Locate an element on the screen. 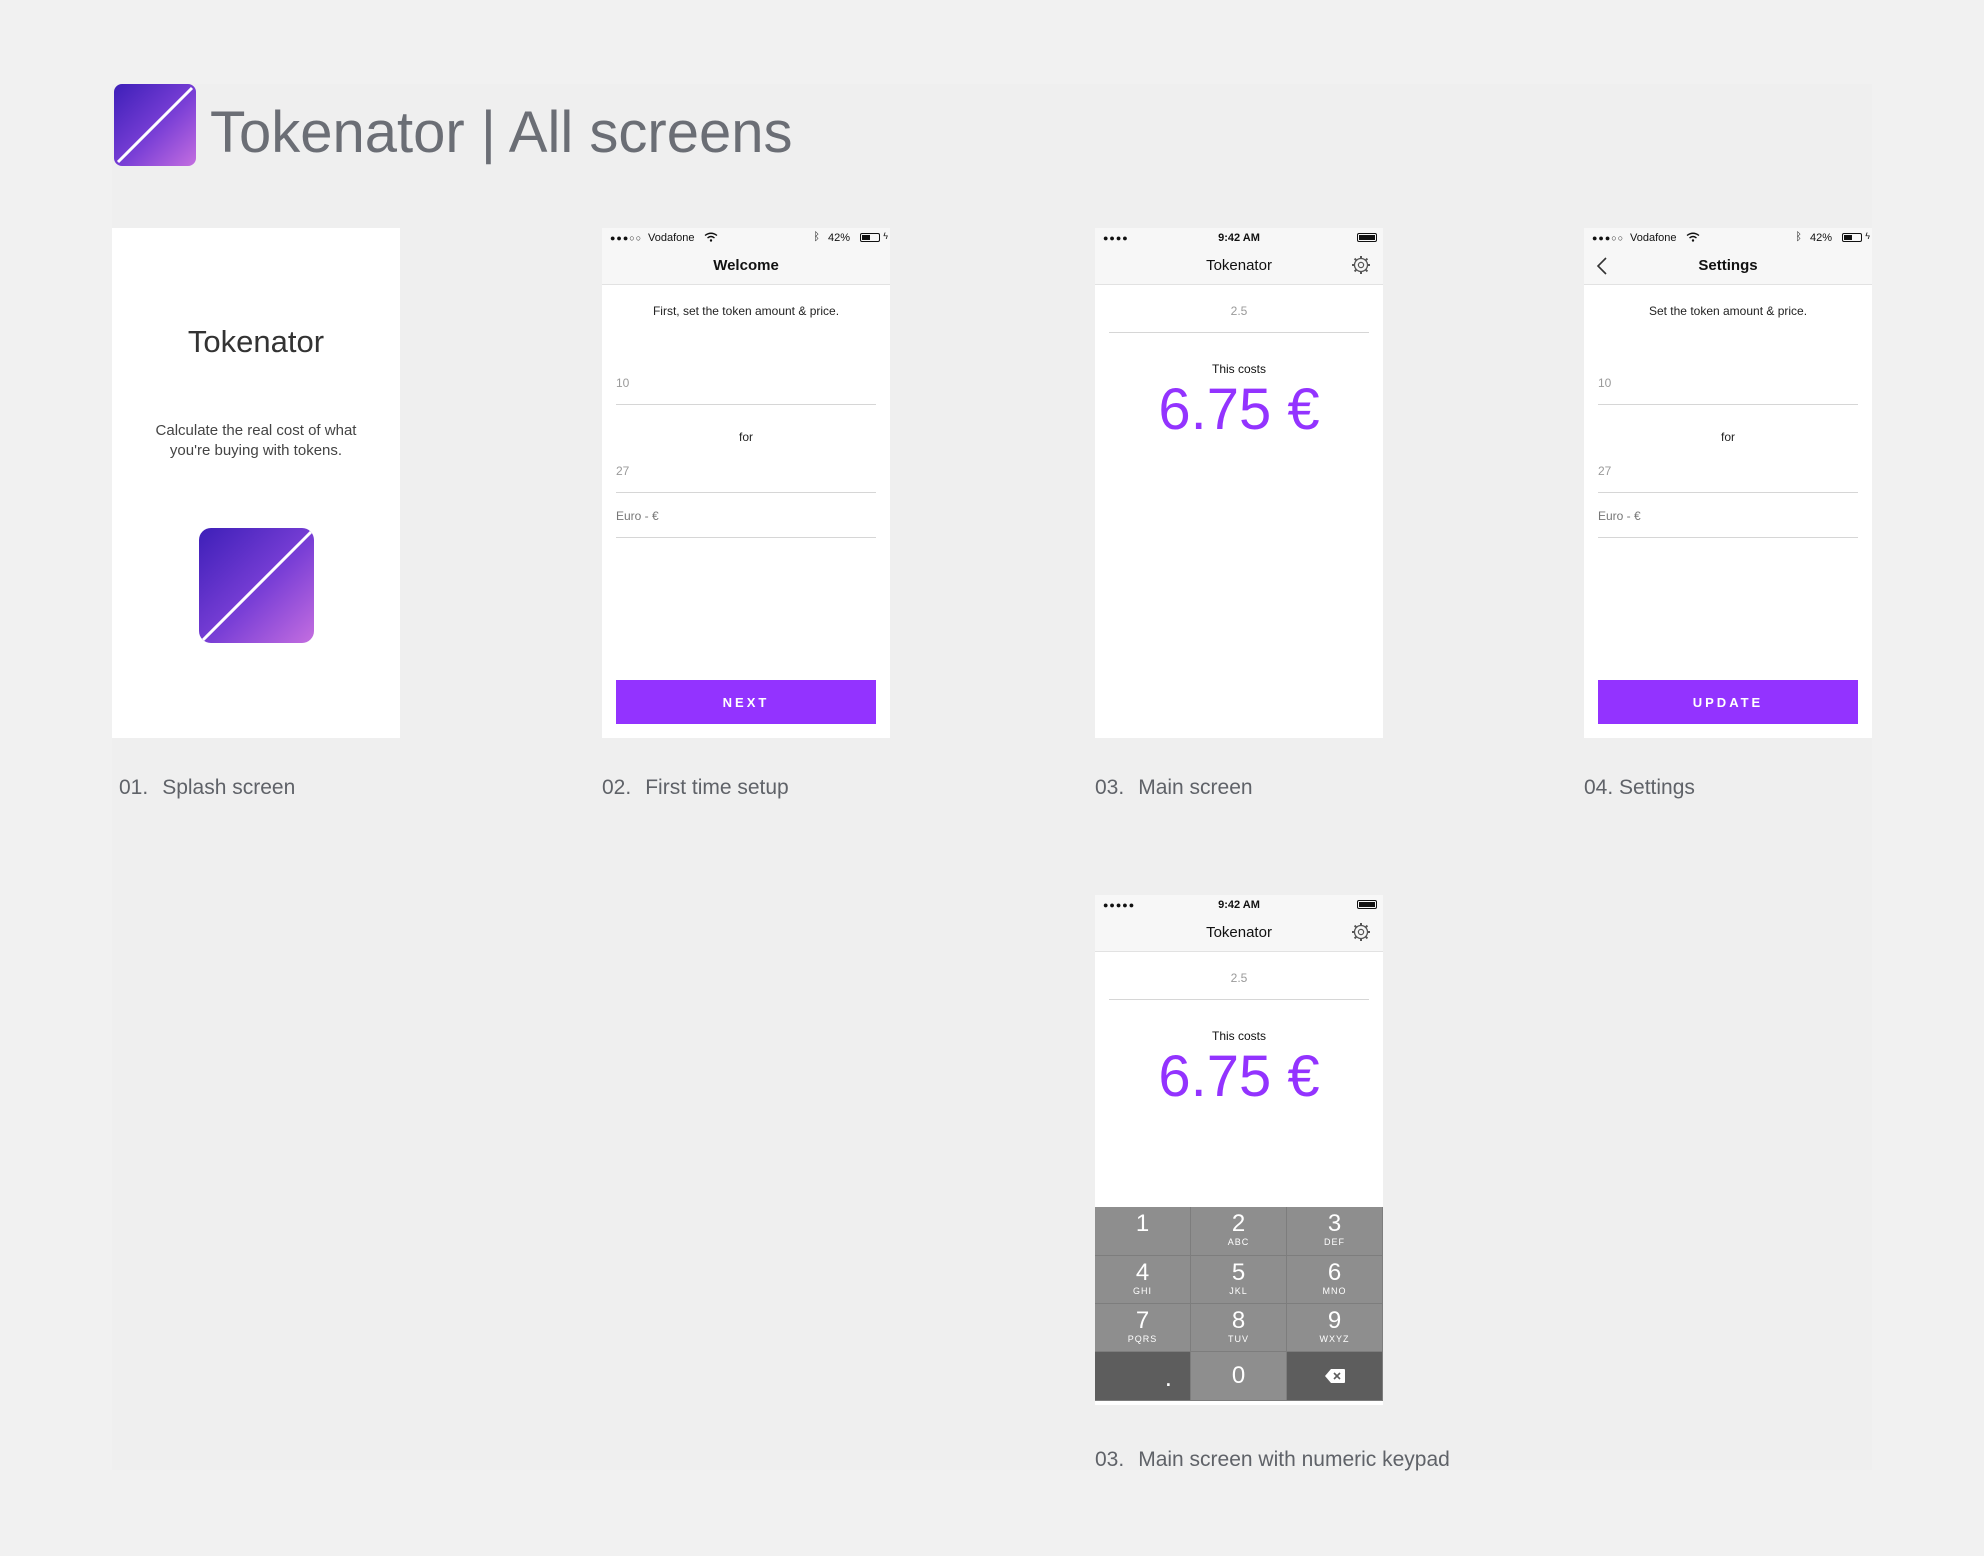  key-0: 0 is located at coordinates (1239, 1376).